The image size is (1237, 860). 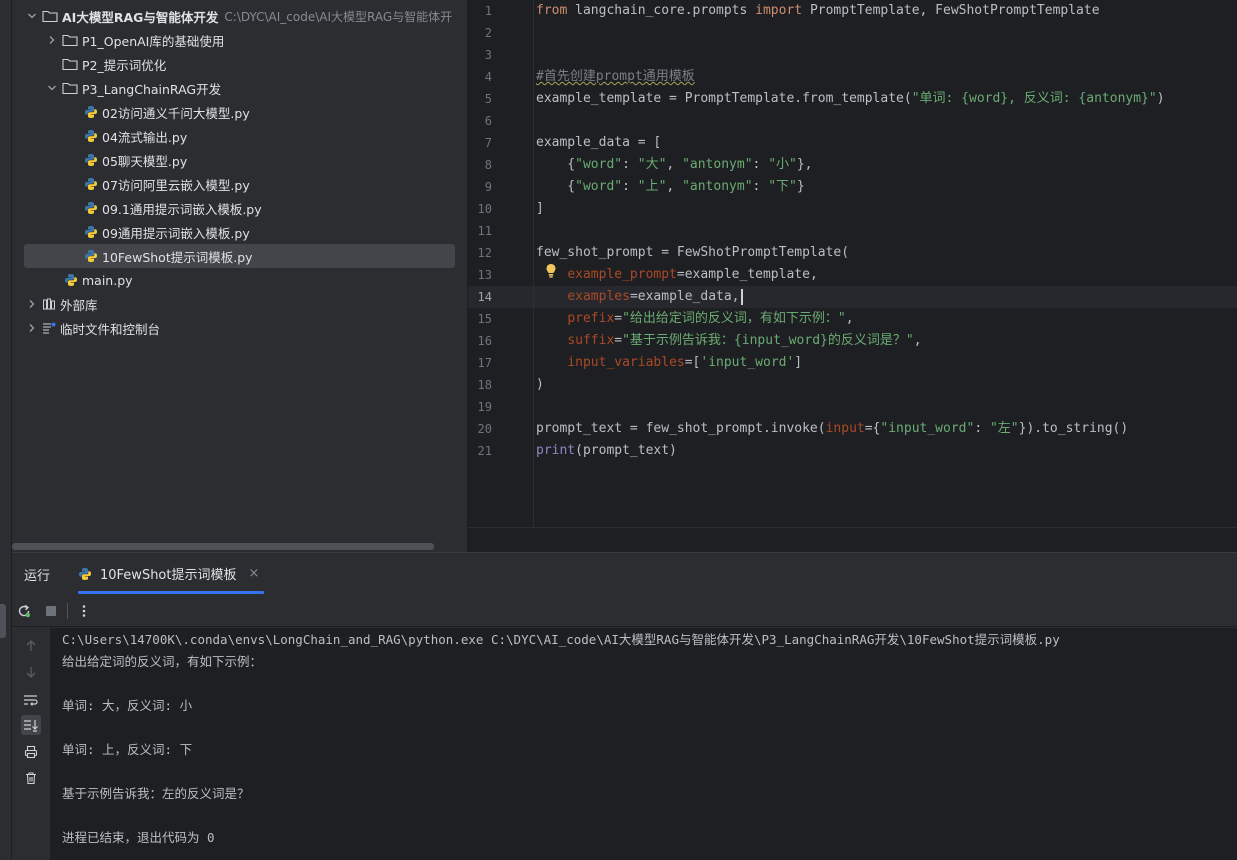 What do you see at coordinates (145, 137) in the screenshot?
I see `tree-item-label: 04流式输出.py` at bounding box center [145, 137].